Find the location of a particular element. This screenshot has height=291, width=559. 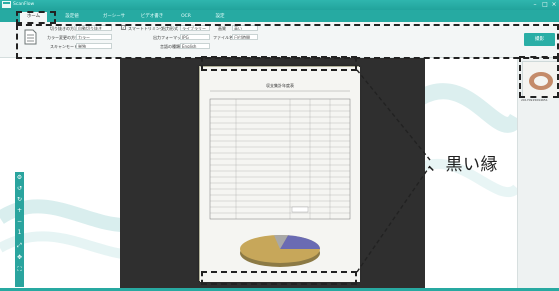

title-bar: ScanFlow – □ × is located at coordinates (279, 5).